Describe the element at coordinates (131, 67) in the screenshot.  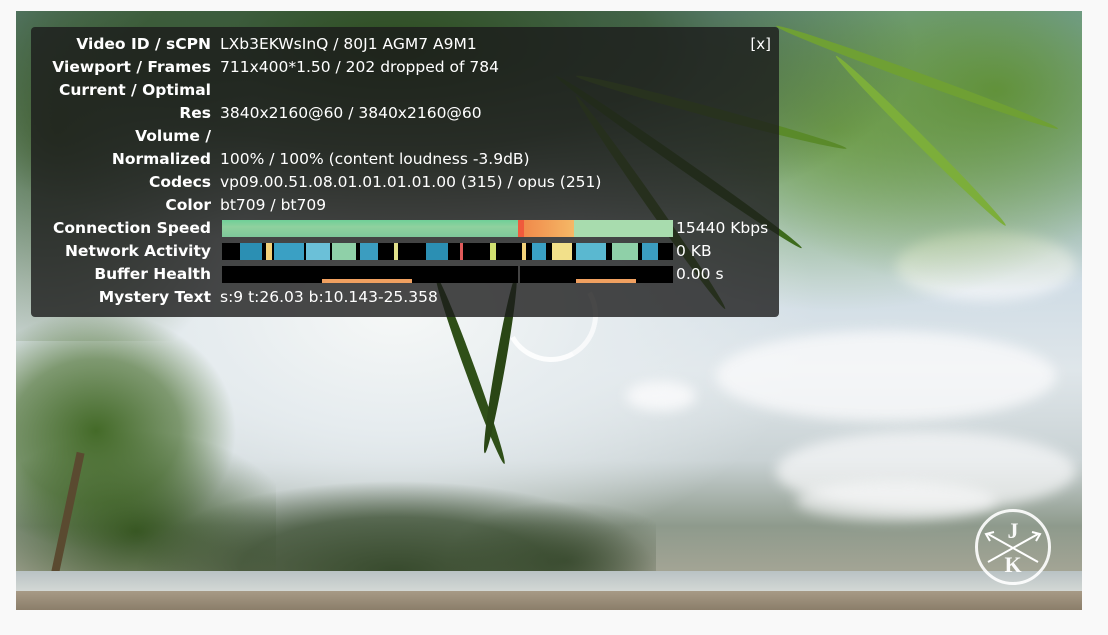
I see `stat-label: Viewport / Frames` at that location.